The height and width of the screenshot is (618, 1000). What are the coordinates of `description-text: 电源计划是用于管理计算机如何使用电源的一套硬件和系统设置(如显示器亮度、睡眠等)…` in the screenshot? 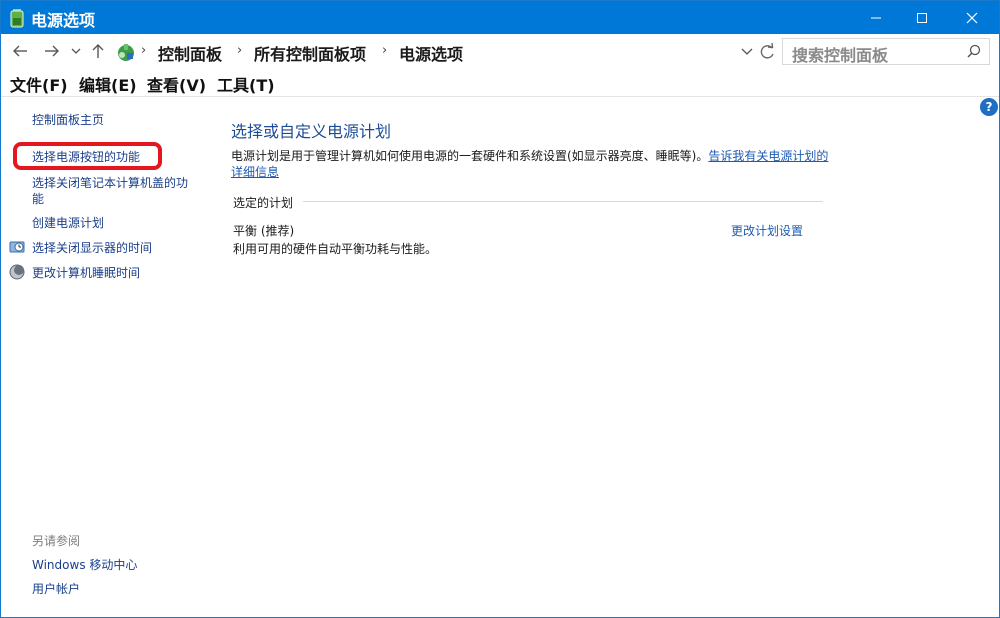 It's located at (470, 156).